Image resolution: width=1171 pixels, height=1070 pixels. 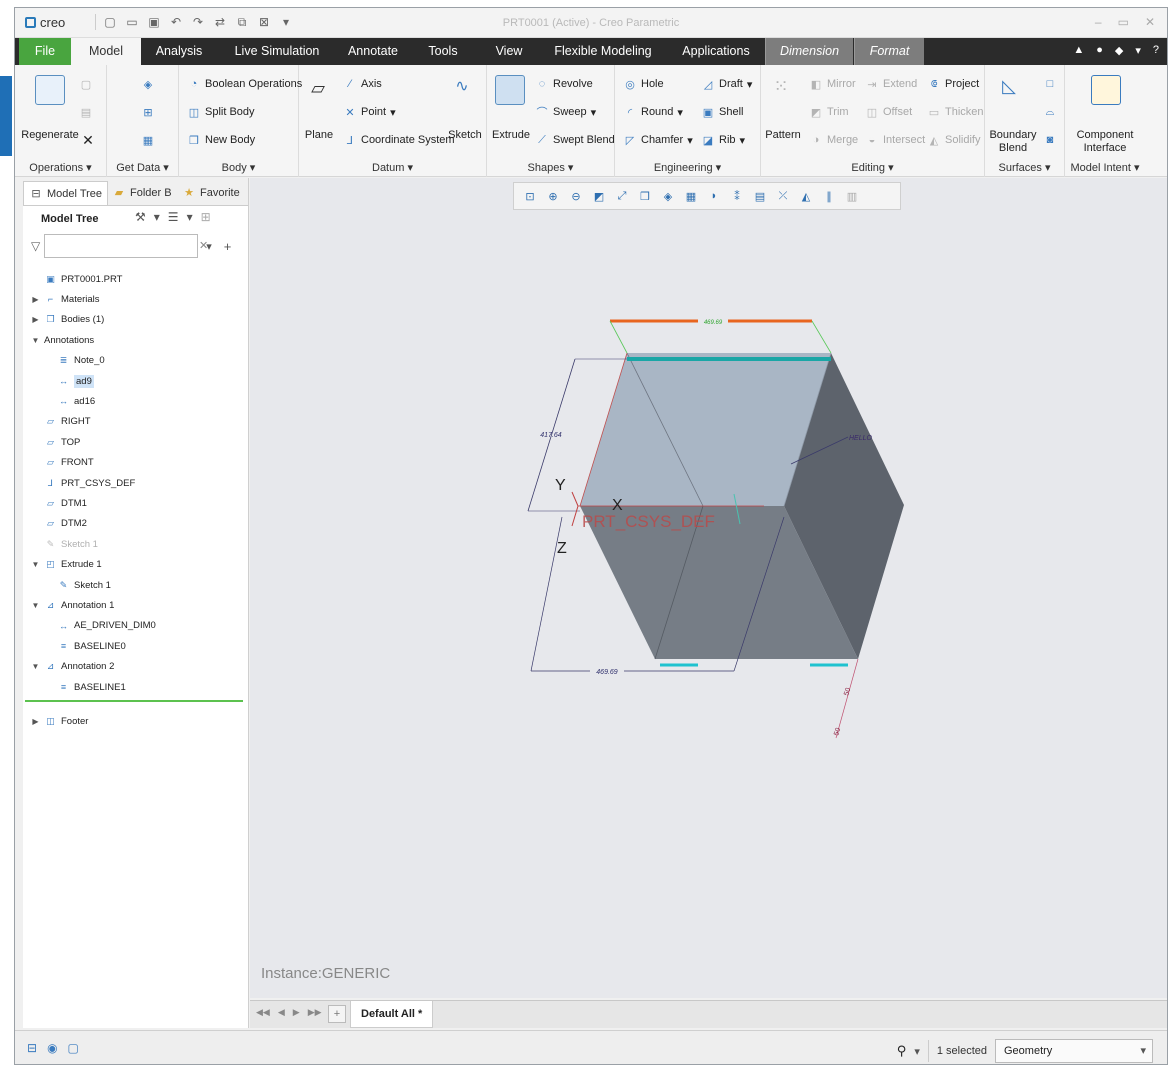 I want to click on tab-view: View, so click(x=509, y=51).